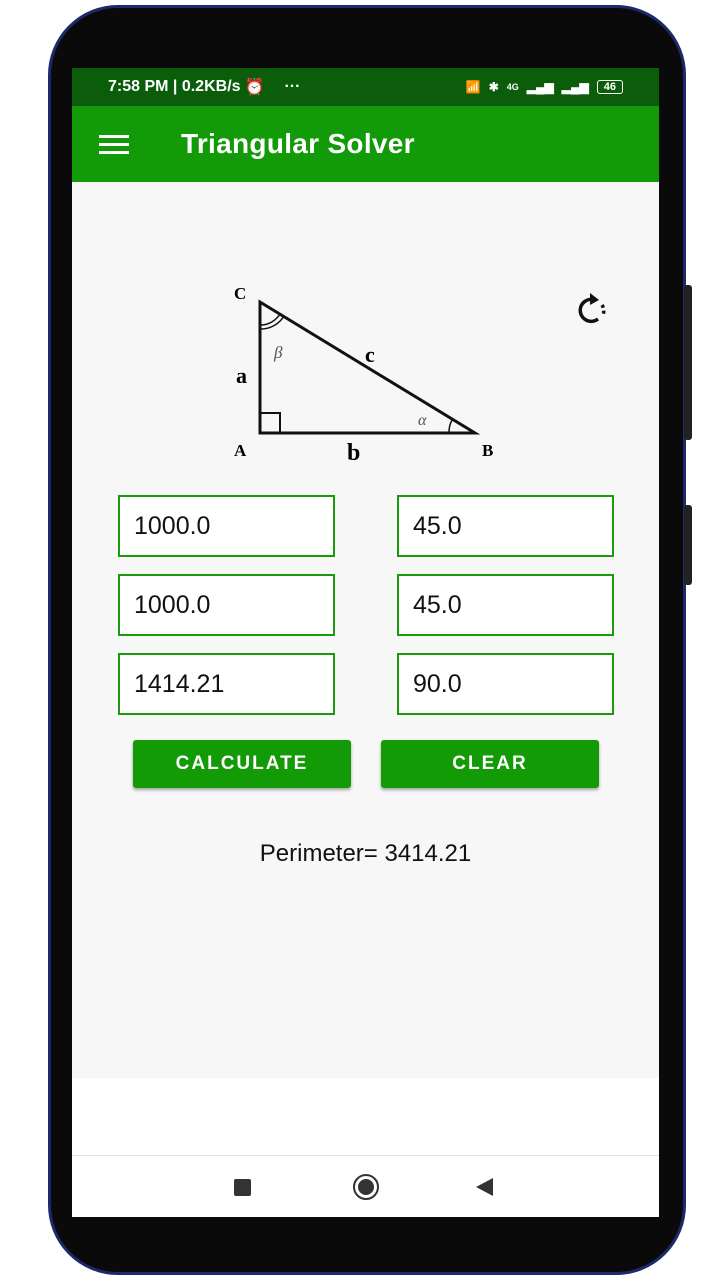 The width and height of the screenshot is (720, 1280). Describe the element at coordinates (370, 354) in the screenshot. I see `side-c-label: c` at that location.